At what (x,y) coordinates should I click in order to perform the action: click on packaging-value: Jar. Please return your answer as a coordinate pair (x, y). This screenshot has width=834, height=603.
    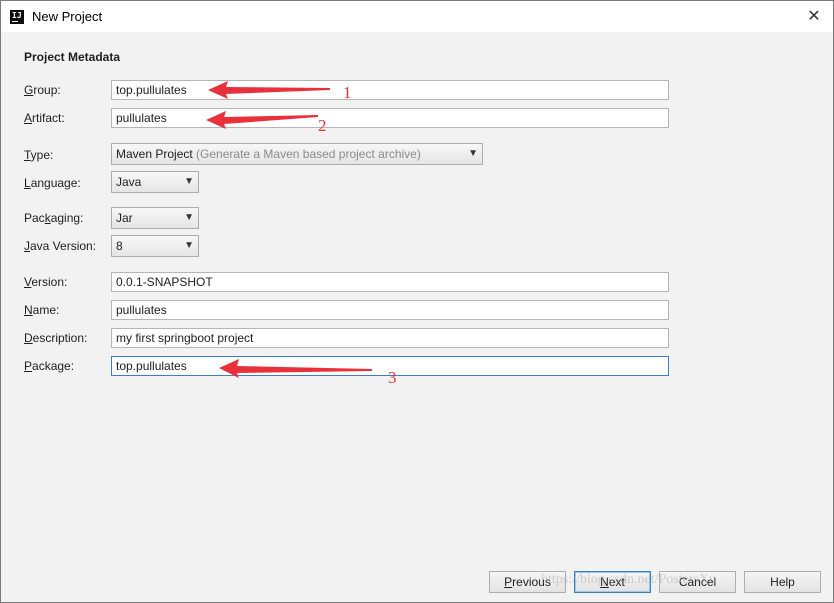
    Looking at the image, I should click on (124, 218).